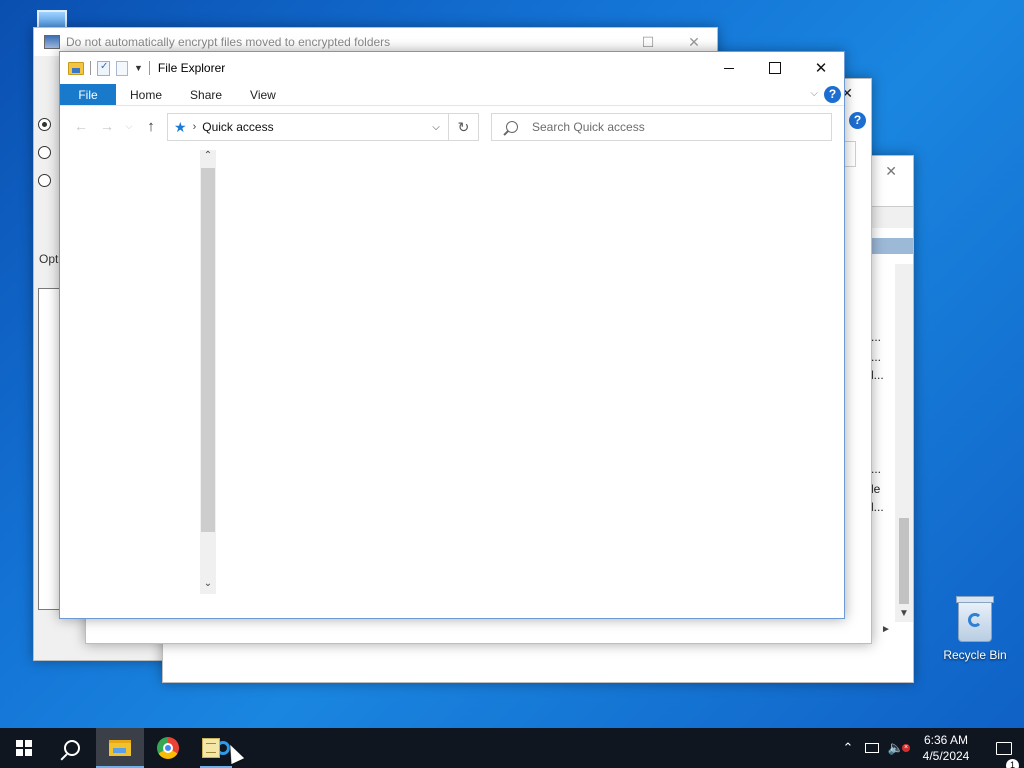 This screenshot has width=1024, height=768. I want to click on nav-pane-scrollbar: ⌃ ⌄, so click(208, 372).